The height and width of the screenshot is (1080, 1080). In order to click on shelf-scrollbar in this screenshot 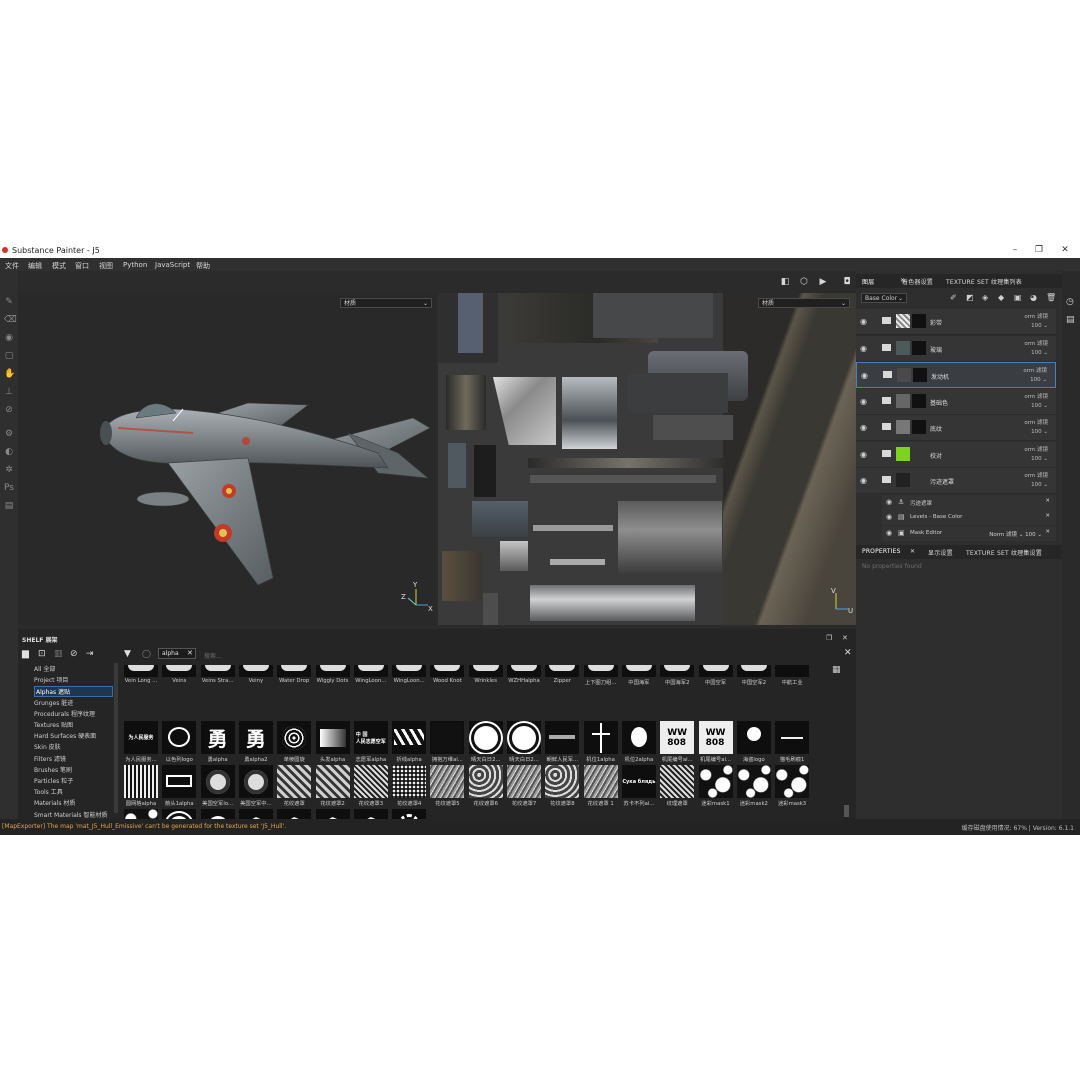, I will do `click(846, 811)`.